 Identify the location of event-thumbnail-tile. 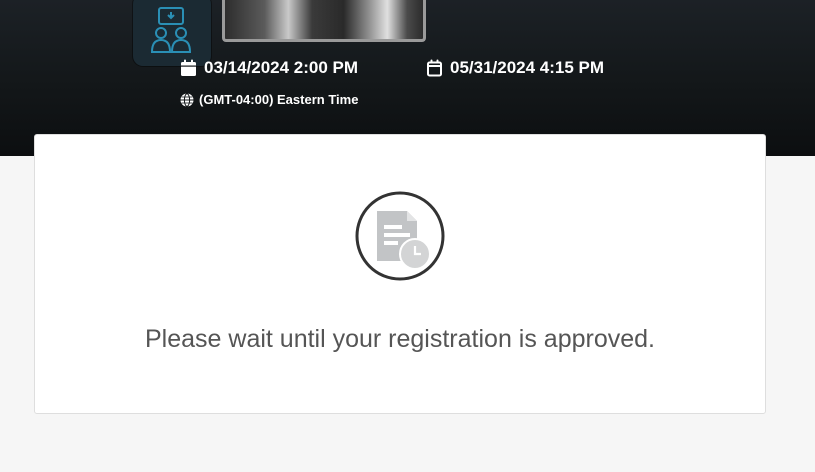
(172, 33).